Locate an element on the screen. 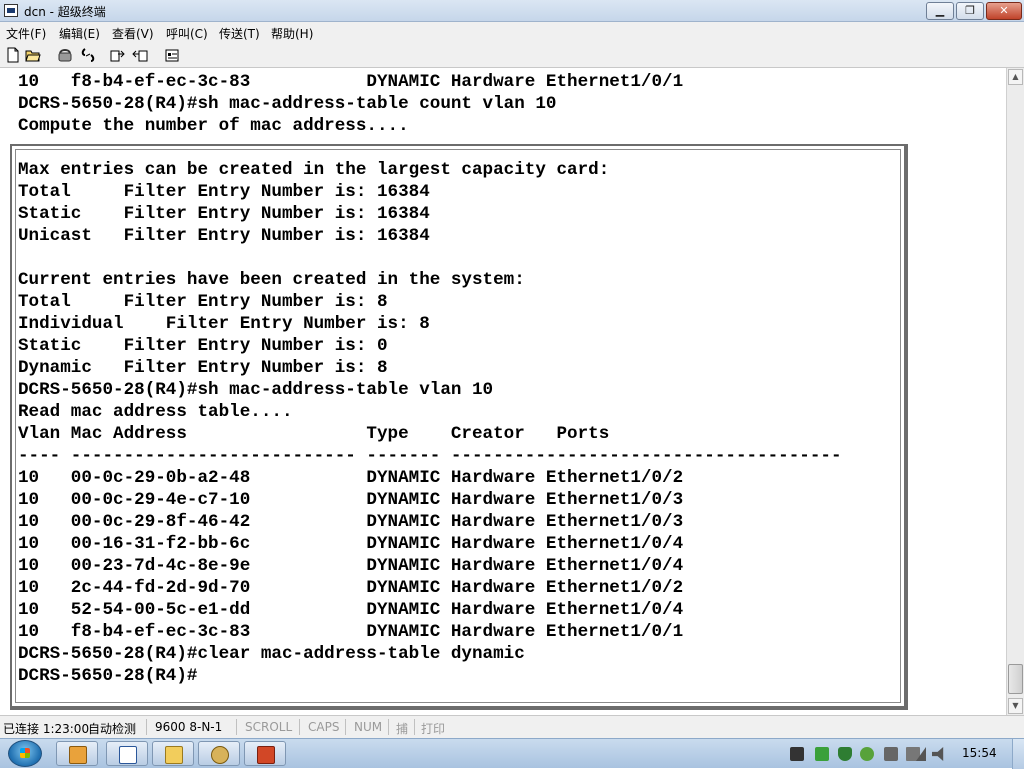 This screenshot has height=769, width=1024. menu-call: 呼叫(C) is located at coordinates (187, 33).